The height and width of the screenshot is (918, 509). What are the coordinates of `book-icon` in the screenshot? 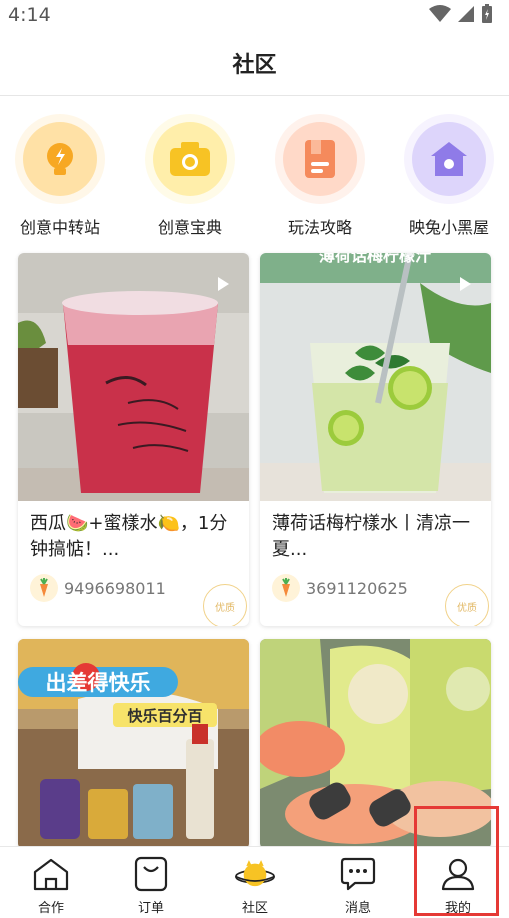 It's located at (320, 159).